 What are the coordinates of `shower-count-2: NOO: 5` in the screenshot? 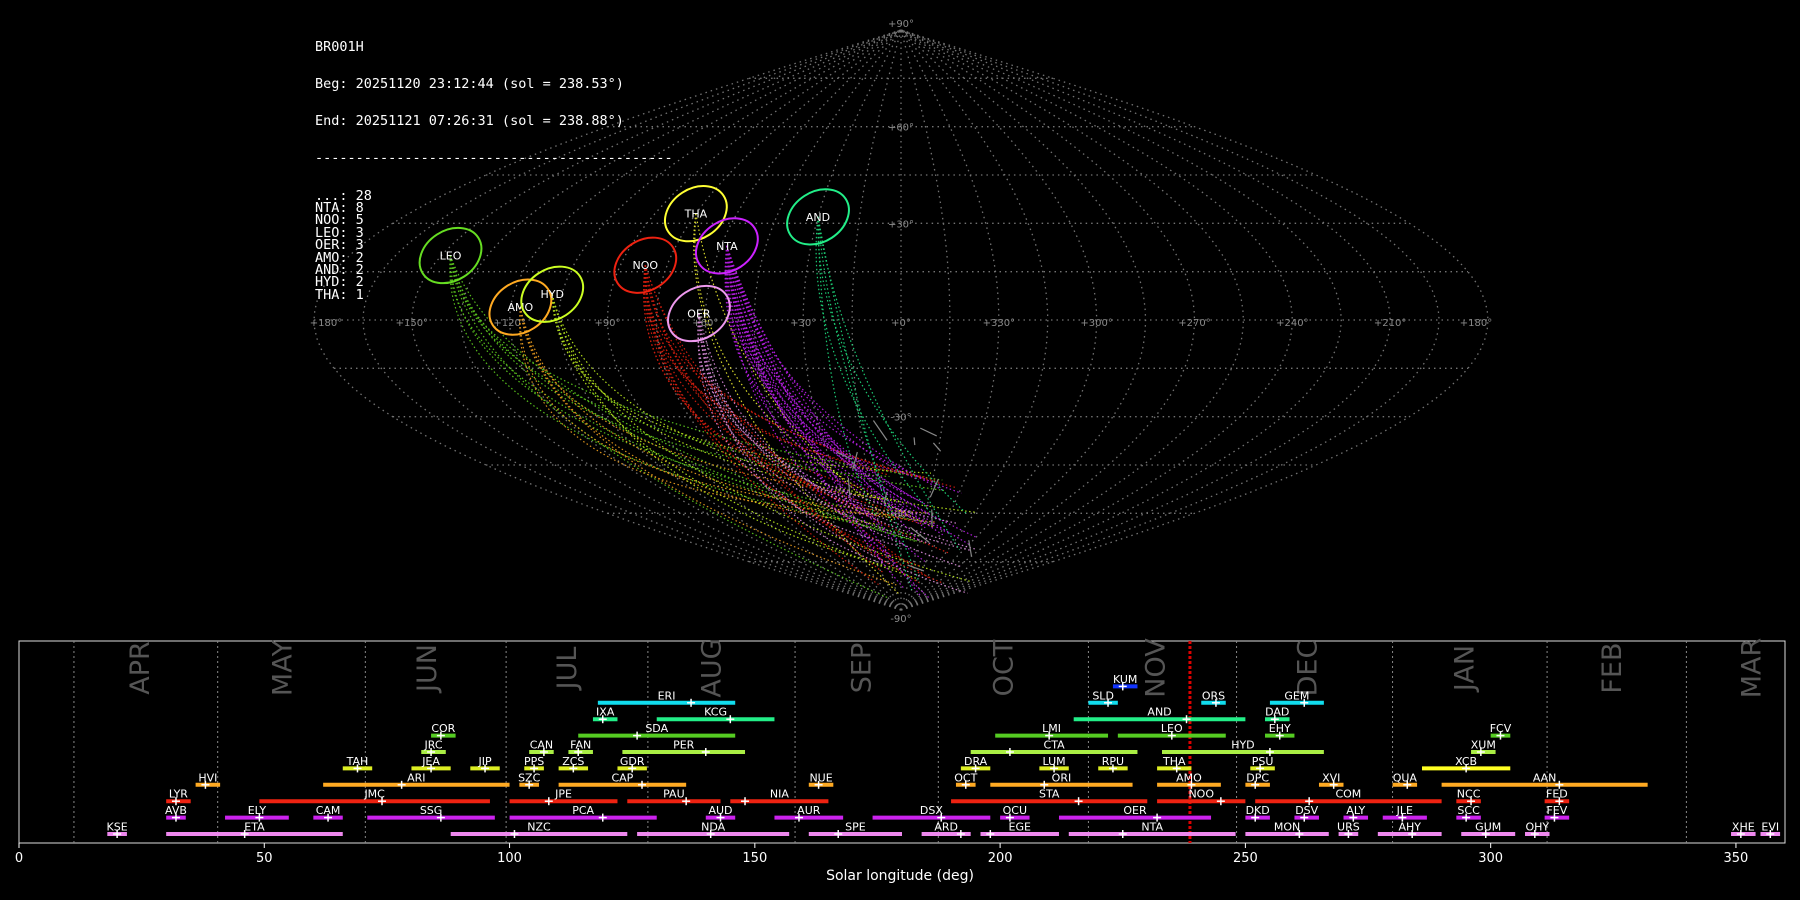 It's located at (339, 220).